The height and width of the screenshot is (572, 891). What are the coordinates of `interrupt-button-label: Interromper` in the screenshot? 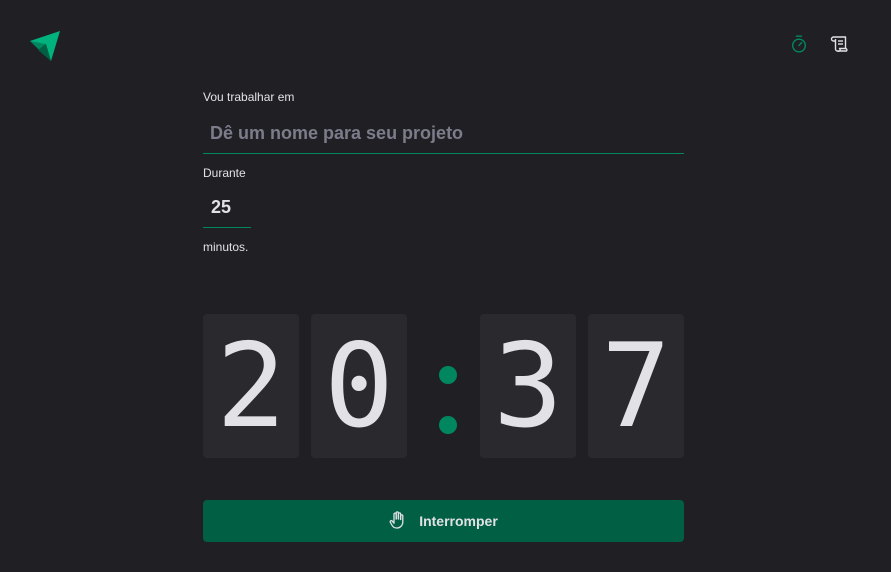 It's located at (458, 521).